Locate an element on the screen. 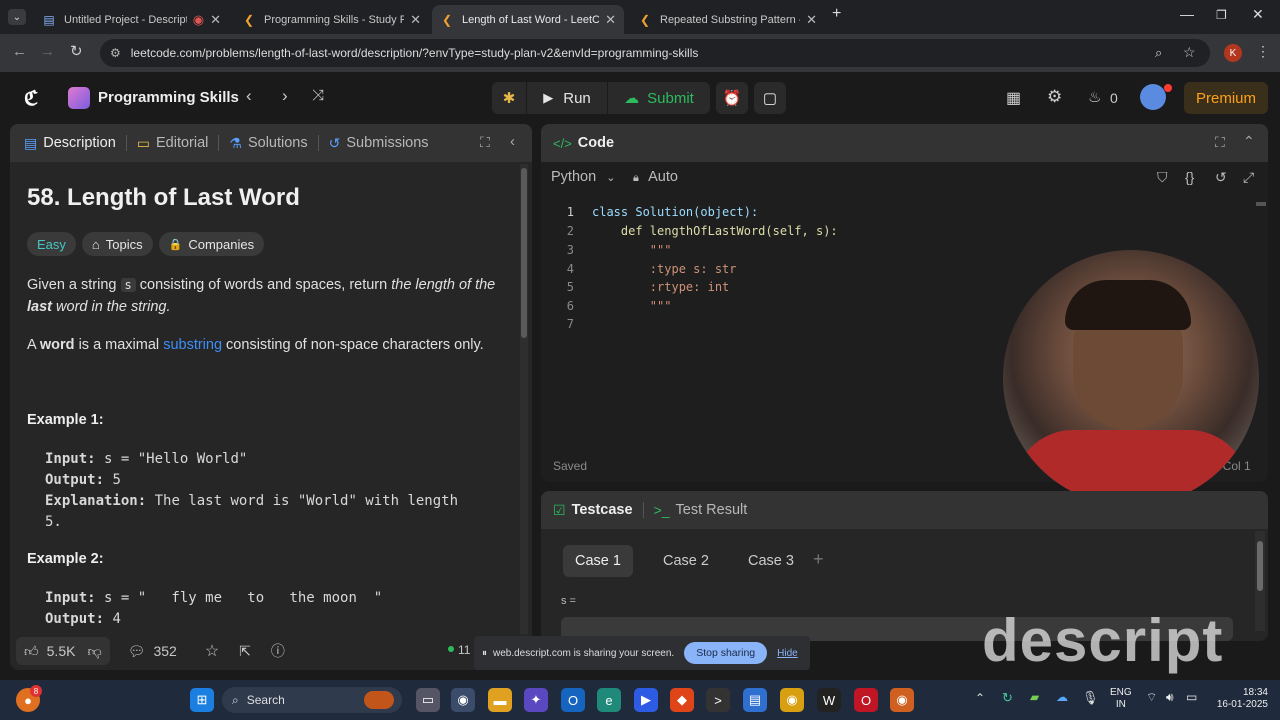 This screenshot has width=1280, height=720. study-plan-title: Programming Skills is located at coordinates (168, 97).